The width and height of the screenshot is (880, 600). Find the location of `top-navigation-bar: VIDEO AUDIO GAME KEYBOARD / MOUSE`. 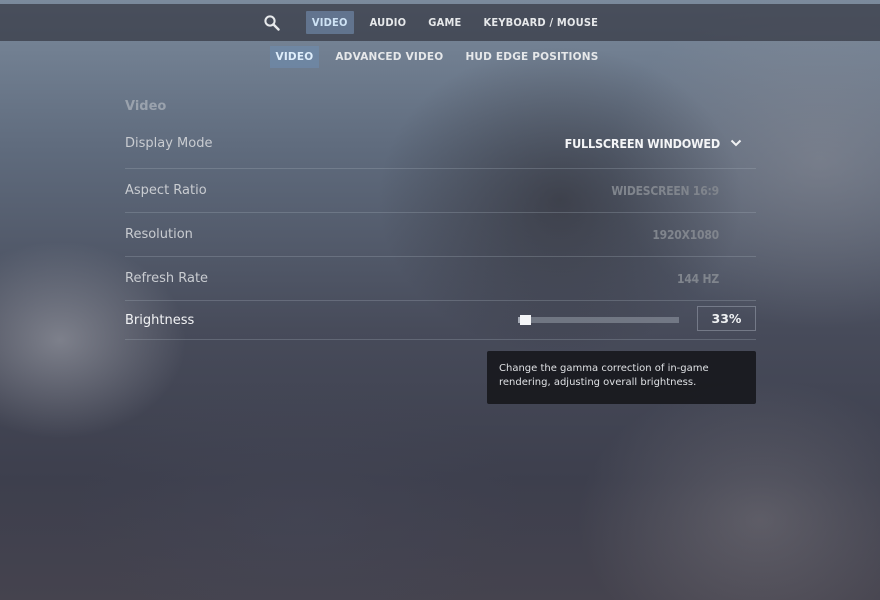

top-navigation-bar: VIDEO AUDIO GAME KEYBOARD / MOUSE is located at coordinates (440, 22).